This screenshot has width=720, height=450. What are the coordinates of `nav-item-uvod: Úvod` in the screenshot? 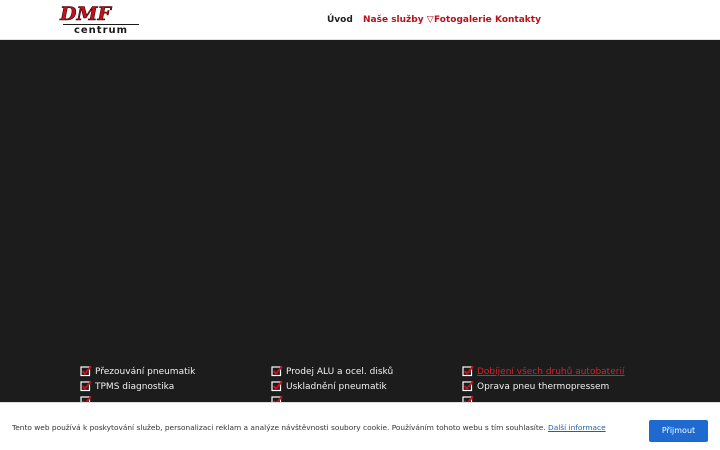 It's located at (340, 20).